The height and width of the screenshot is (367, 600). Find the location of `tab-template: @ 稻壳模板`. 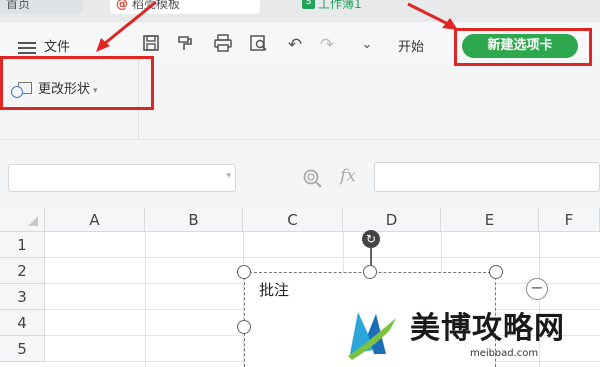

tab-template: @ 稻壳模板 is located at coordinates (185, 7).